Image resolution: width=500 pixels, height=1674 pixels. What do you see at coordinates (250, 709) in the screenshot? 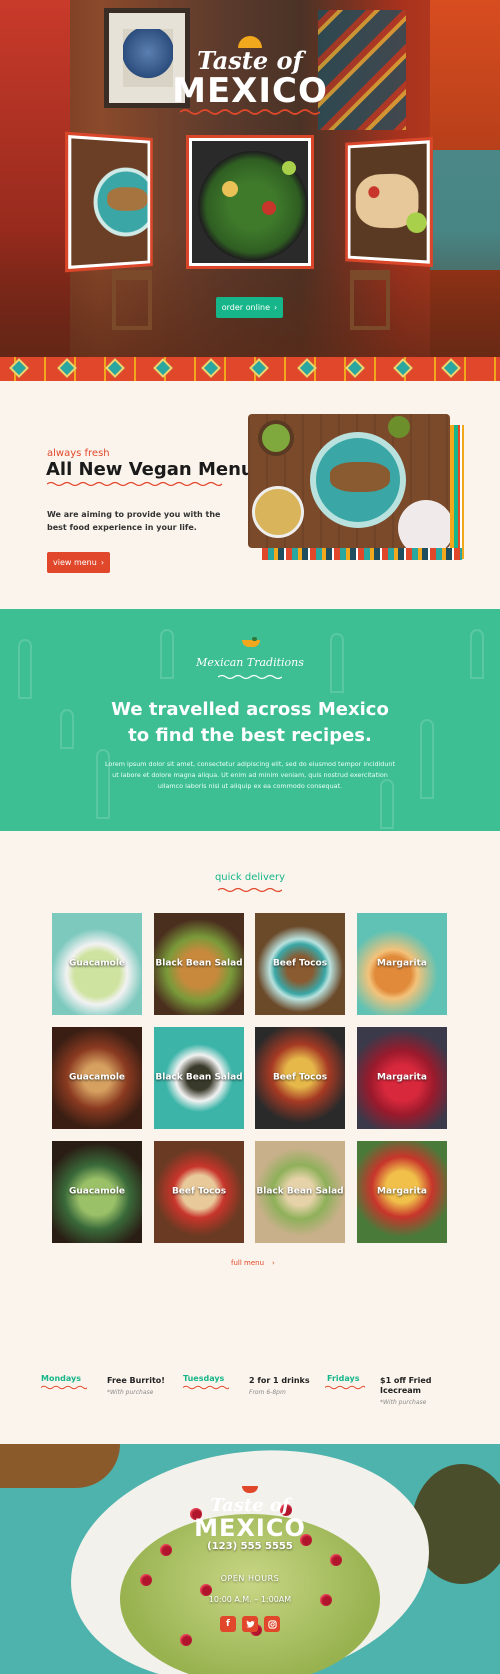
I see `traditions-heading-line1: We travelled across Mexico` at bounding box center [250, 709].